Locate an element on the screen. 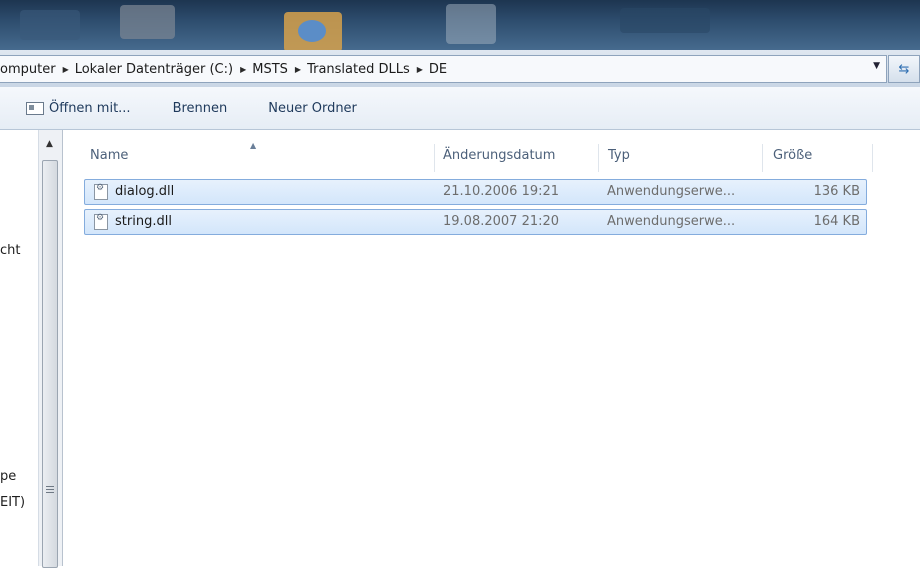  nav-scrollbar: ▲ is located at coordinates (50, 349).